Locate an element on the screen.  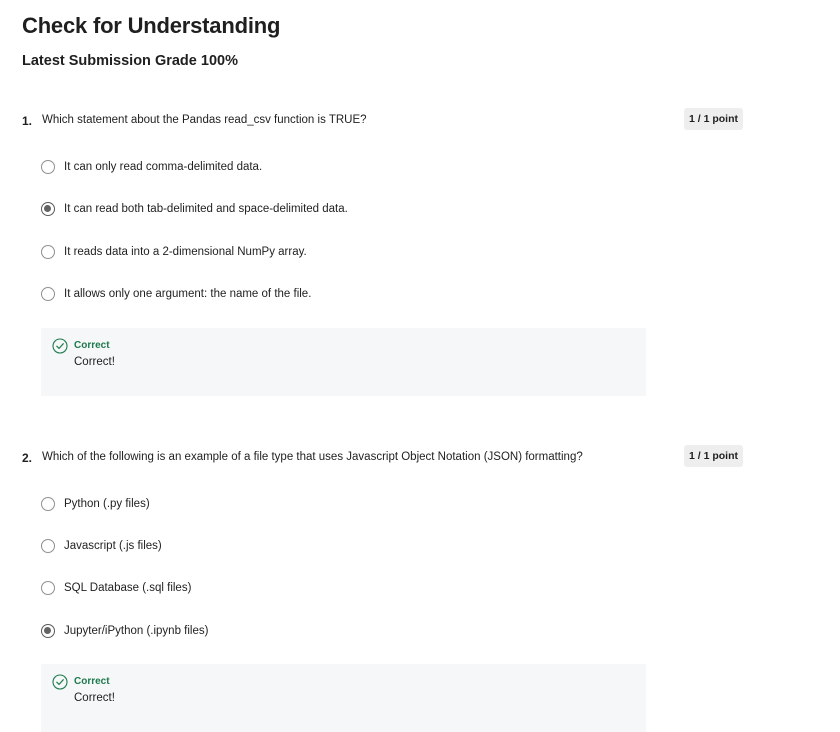
answer-option-2-1: Python (.py files) is located at coordinates (95, 504).